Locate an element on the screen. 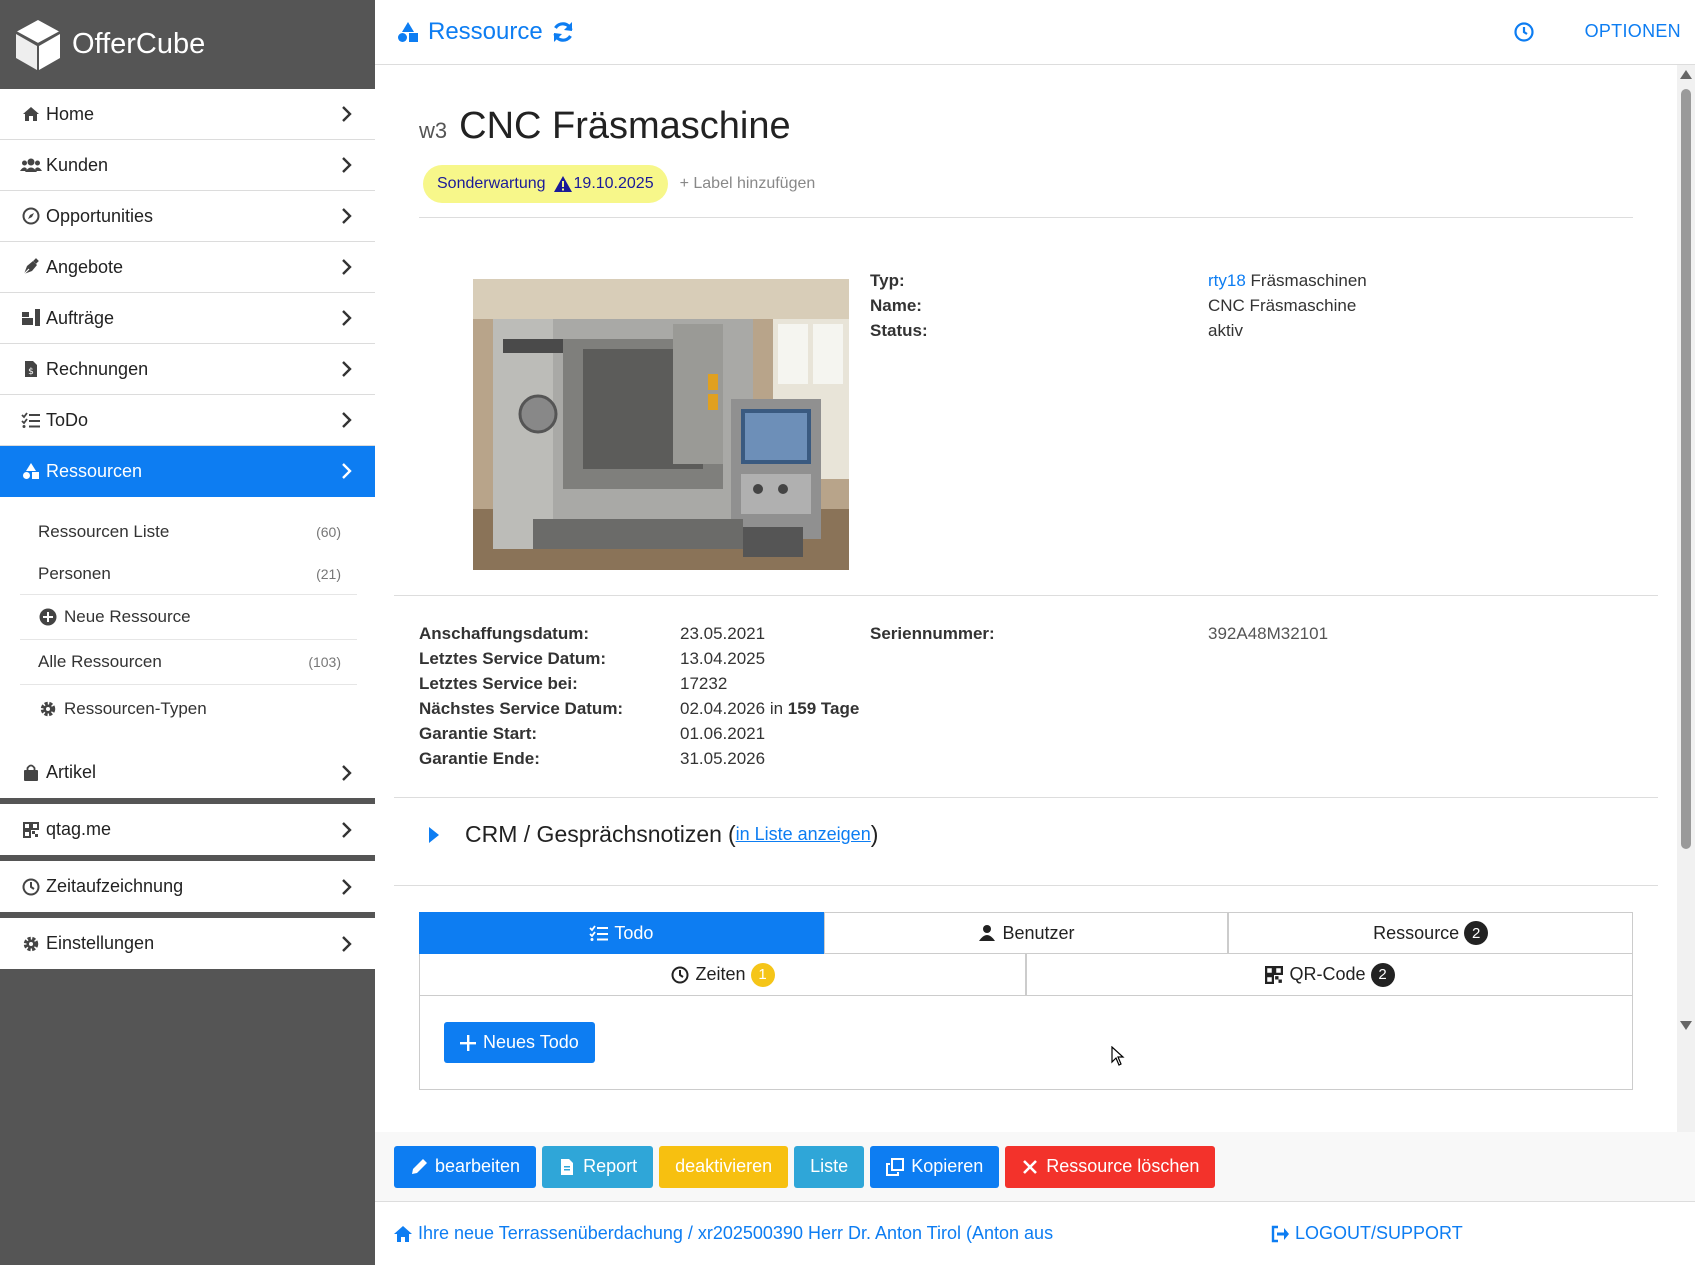 This screenshot has height=1265, width=1695. list-label: Liste is located at coordinates (829, 1166).